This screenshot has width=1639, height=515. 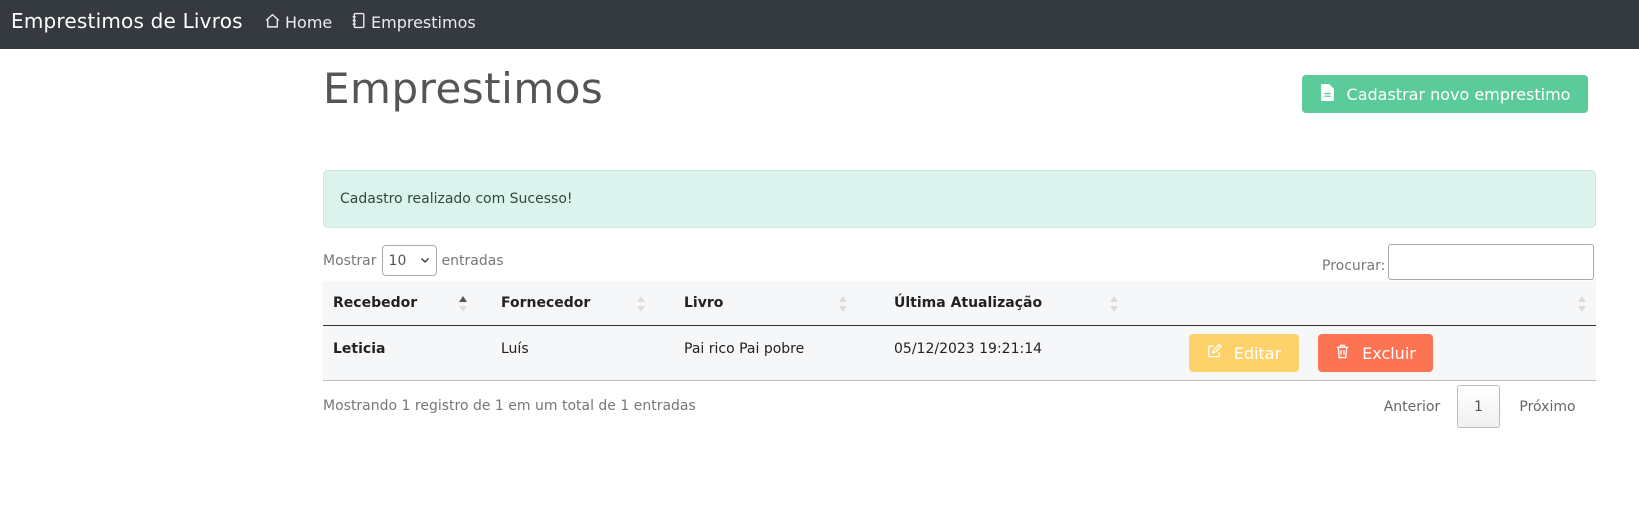 What do you see at coordinates (1491, 262) in the screenshot?
I see `search-input` at bounding box center [1491, 262].